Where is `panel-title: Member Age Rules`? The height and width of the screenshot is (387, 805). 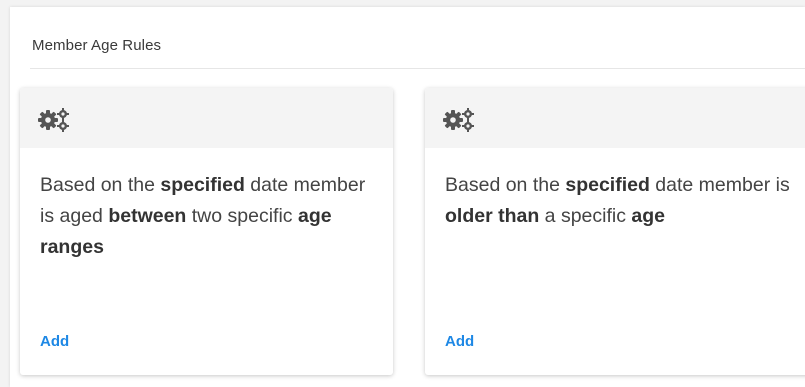 panel-title: Member Age Rules is located at coordinates (97, 45).